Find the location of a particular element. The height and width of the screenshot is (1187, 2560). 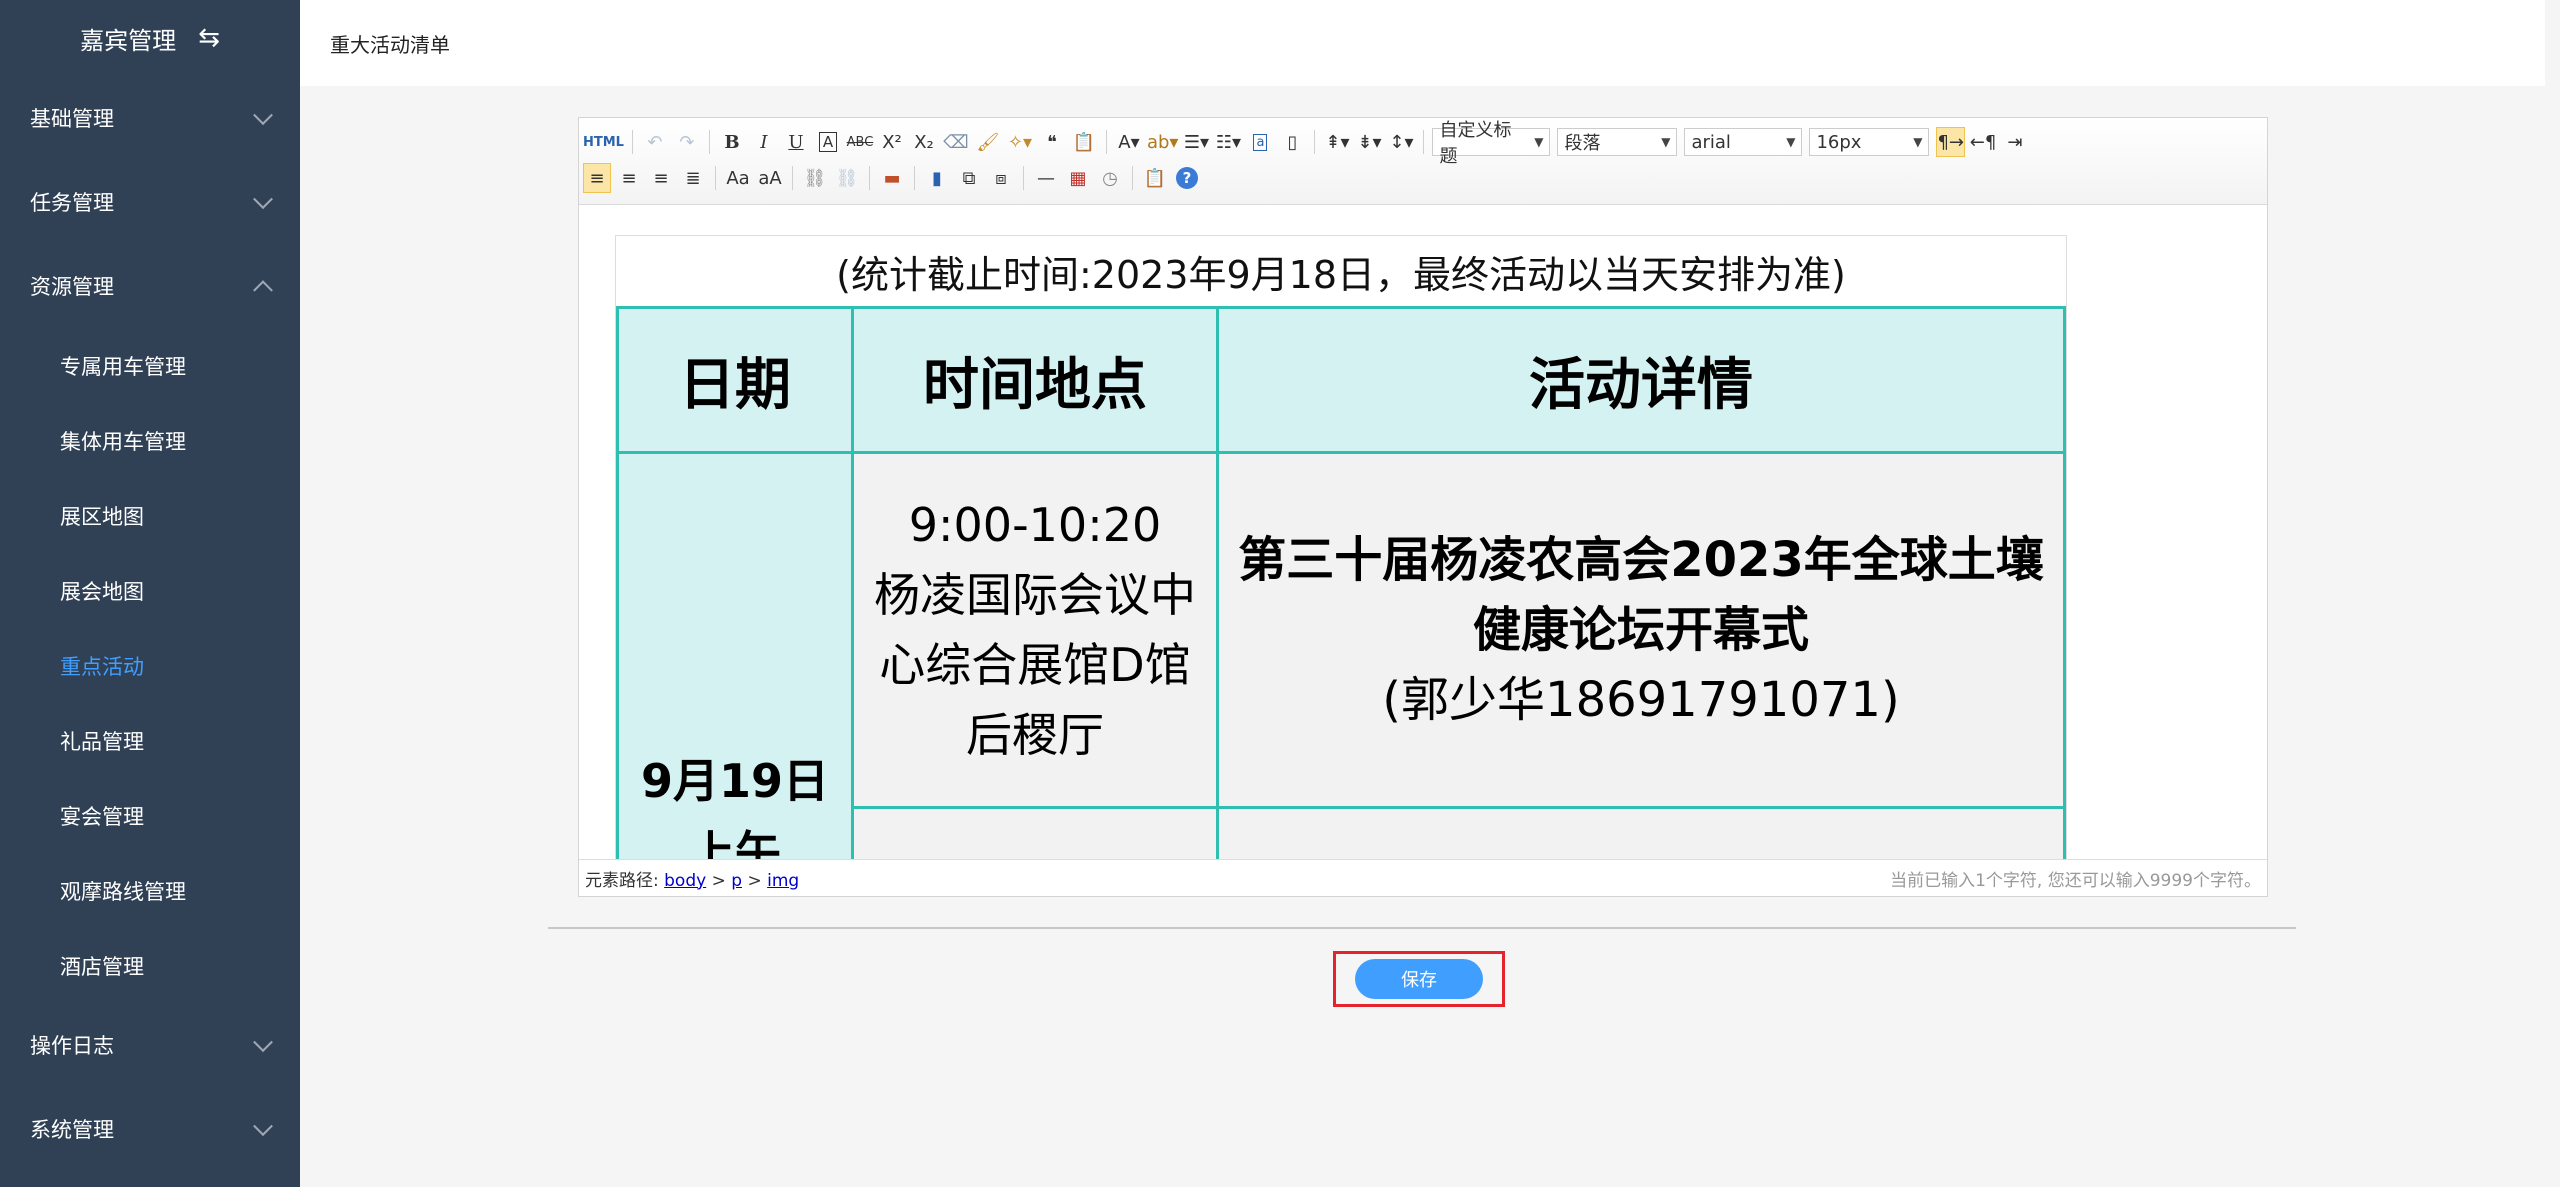

menu-item-basic: 基础管理 is located at coordinates (150, 118).